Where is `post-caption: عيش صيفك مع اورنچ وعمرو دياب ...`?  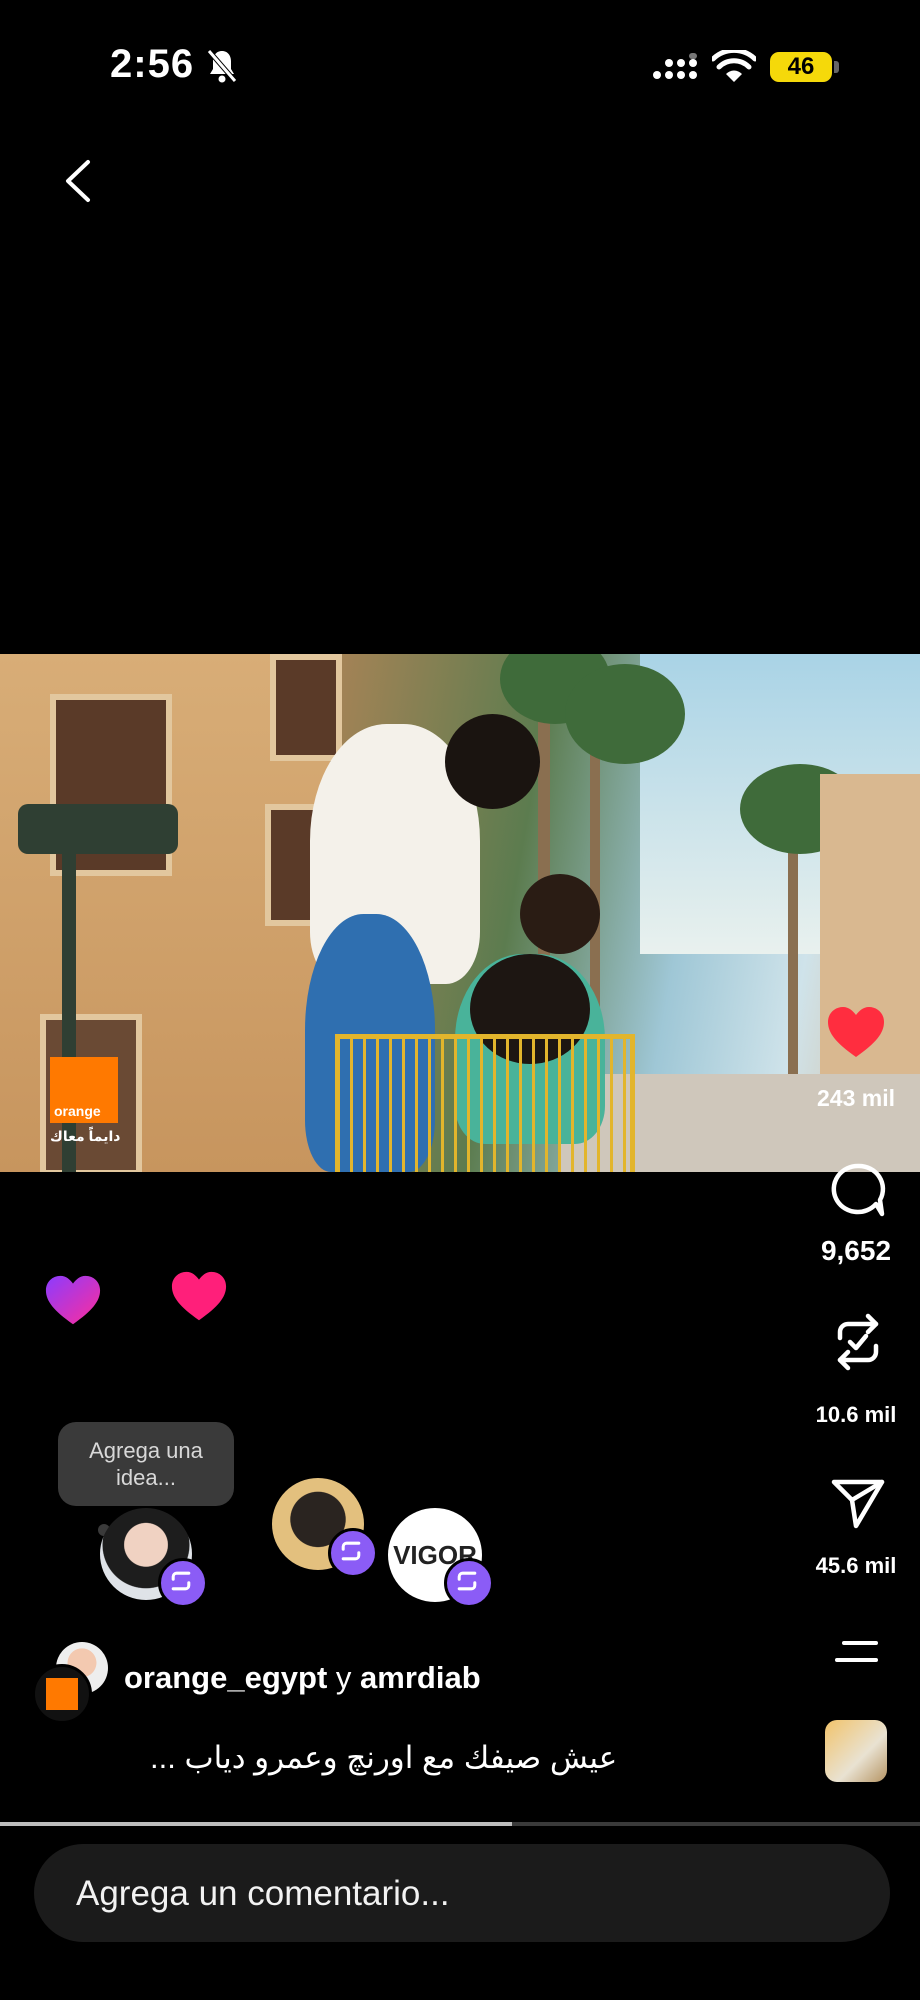
post-caption: عيش صيفك مع اورنچ وعمرو دياب ... is located at coordinates (383, 1758).